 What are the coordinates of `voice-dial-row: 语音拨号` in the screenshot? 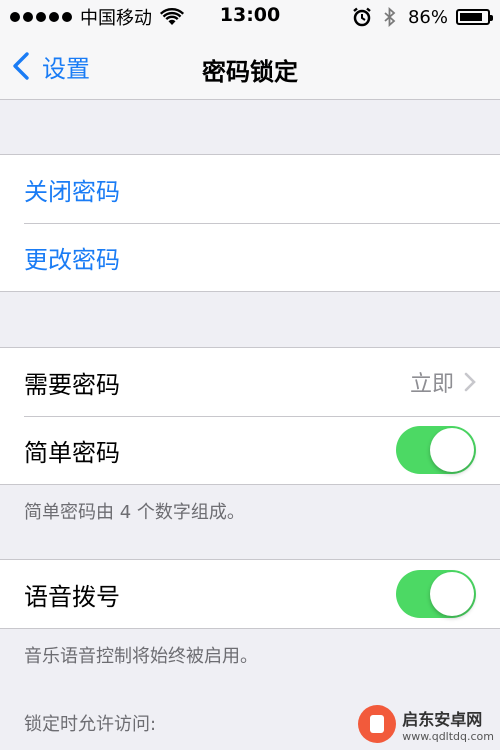 It's located at (250, 594).